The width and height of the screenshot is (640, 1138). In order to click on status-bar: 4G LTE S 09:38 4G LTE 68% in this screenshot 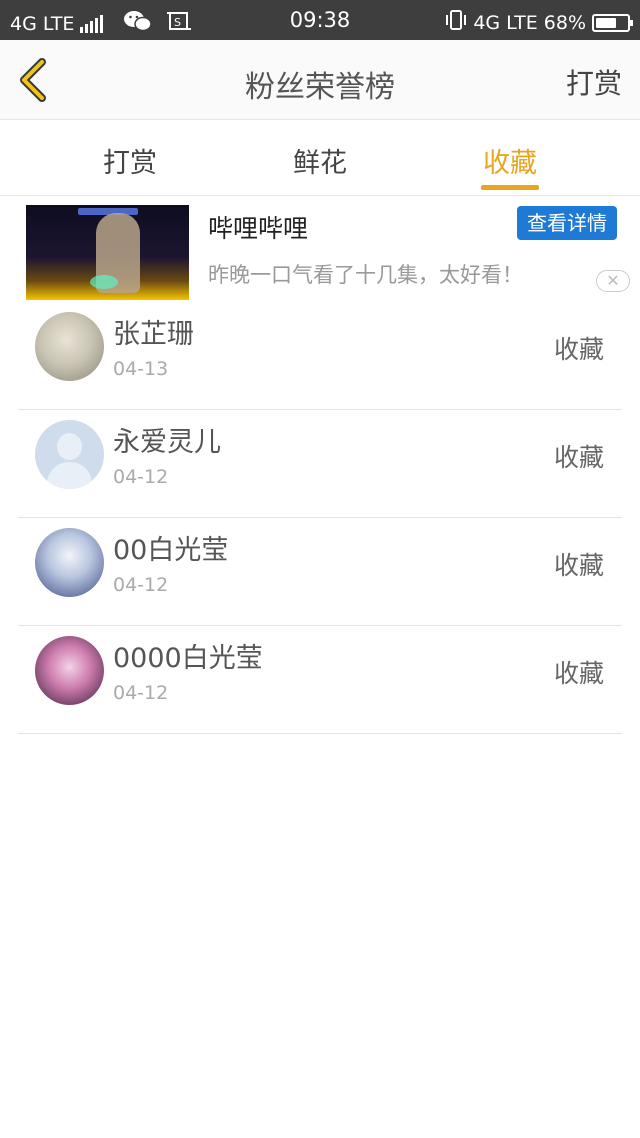, I will do `click(320, 20)`.